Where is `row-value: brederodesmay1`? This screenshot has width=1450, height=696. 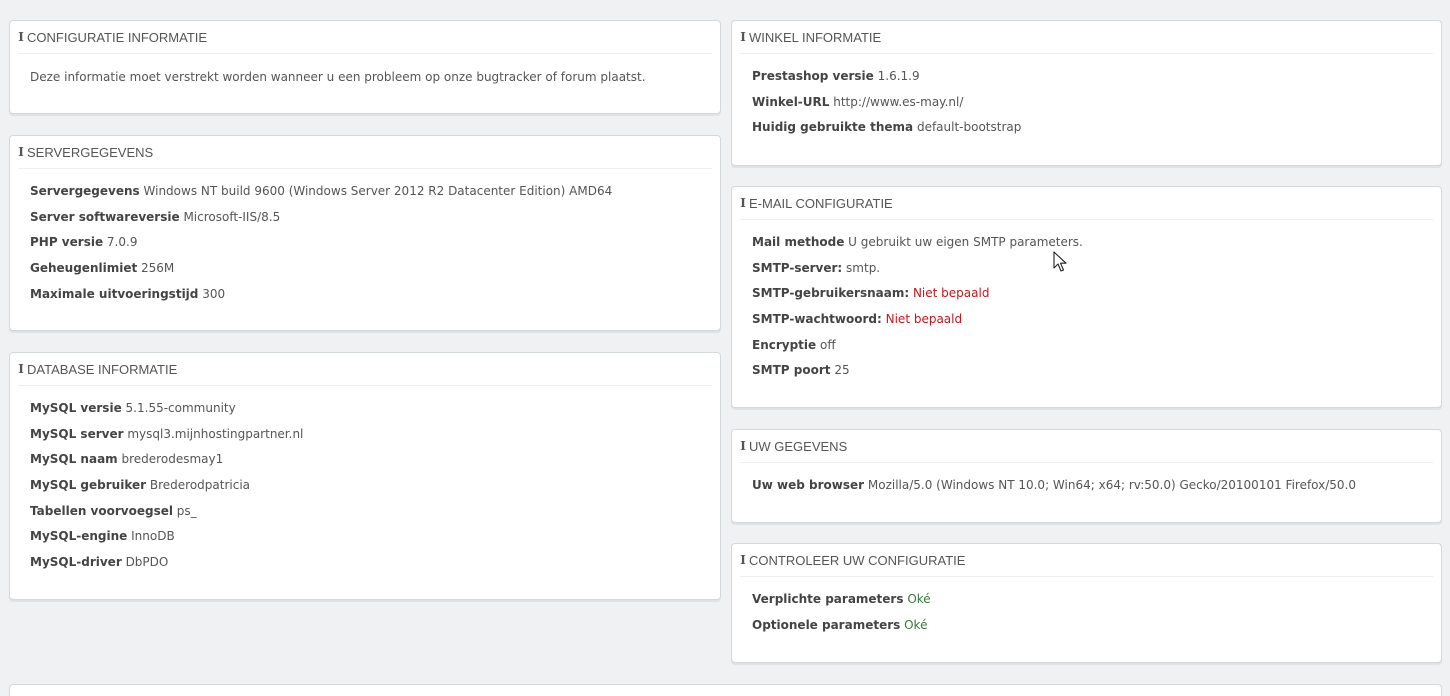
row-value: brederodesmay1 is located at coordinates (172, 459).